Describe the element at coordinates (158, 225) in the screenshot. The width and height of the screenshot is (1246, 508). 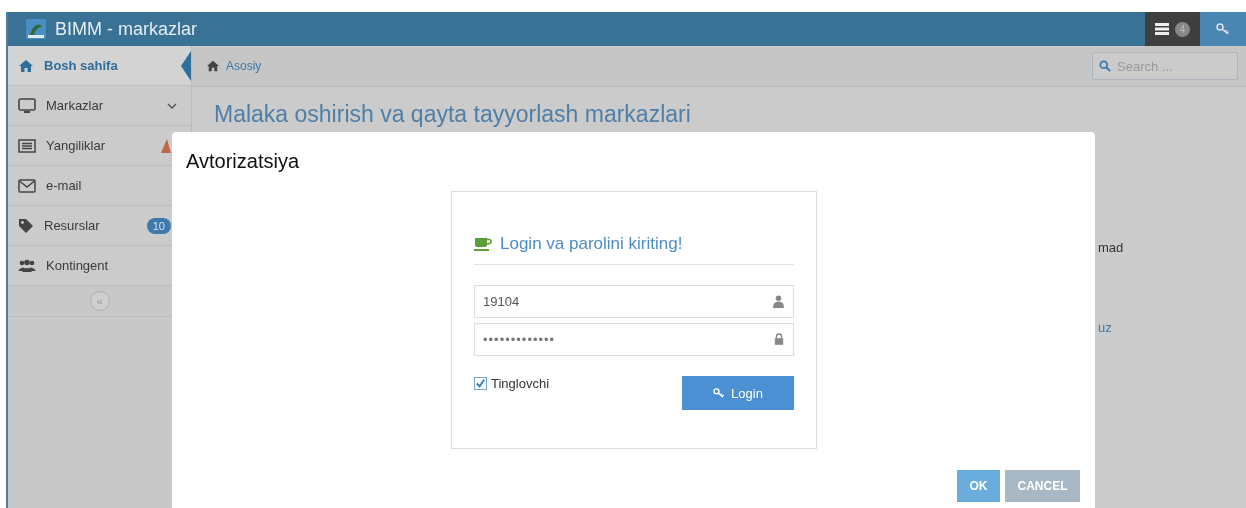
I see `count-badge: 10` at that location.